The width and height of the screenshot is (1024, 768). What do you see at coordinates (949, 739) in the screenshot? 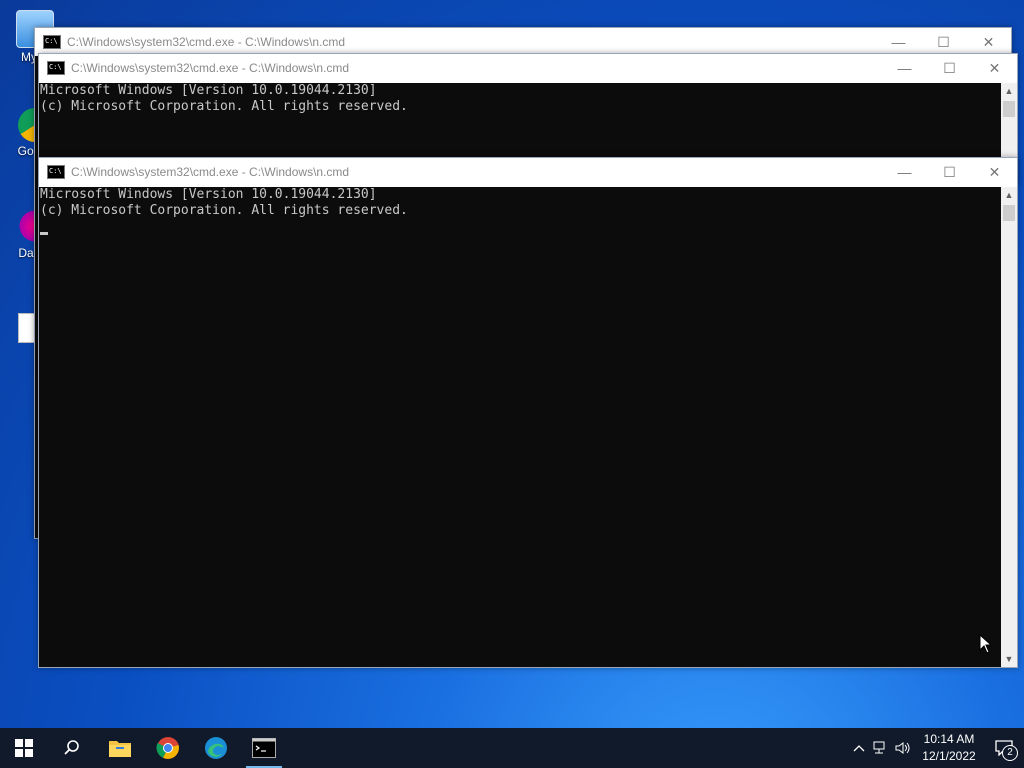
I see `clock-time: 10:14 AM` at bounding box center [949, 739].